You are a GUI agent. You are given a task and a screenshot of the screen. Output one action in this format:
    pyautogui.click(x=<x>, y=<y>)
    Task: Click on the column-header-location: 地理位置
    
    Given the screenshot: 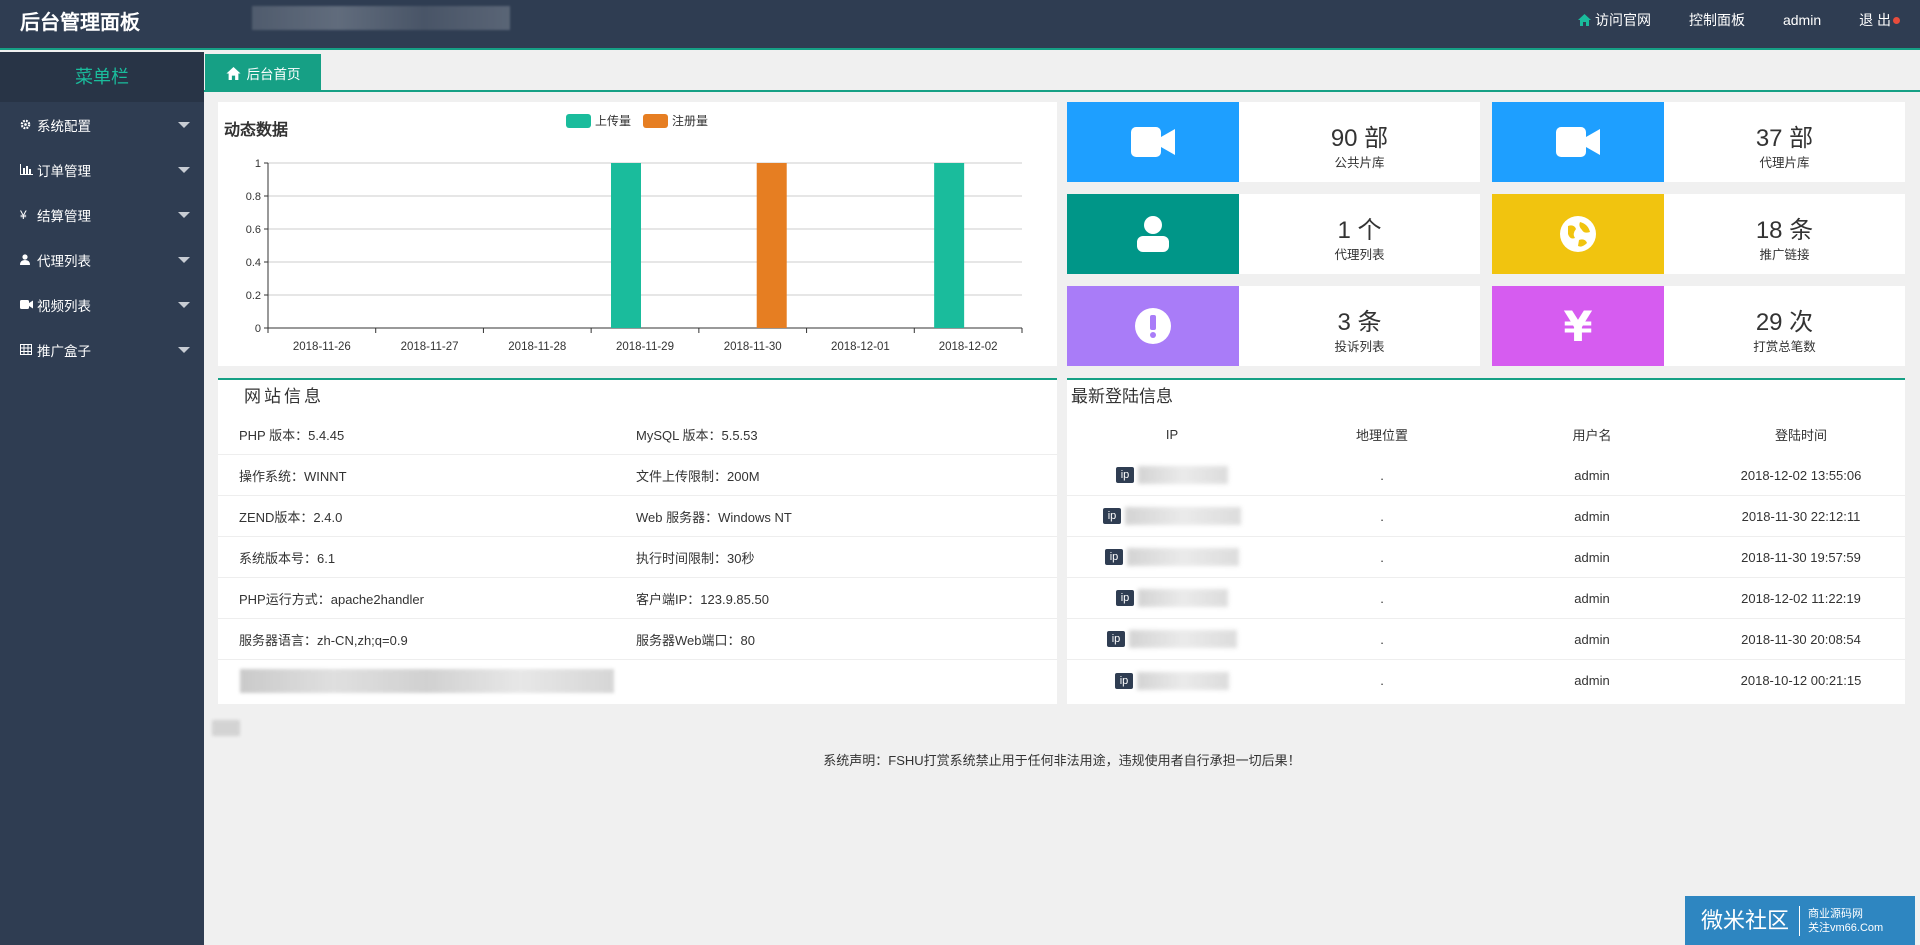 What is the action you would take?
    pyautogui.click(x=1381, y=435)
    